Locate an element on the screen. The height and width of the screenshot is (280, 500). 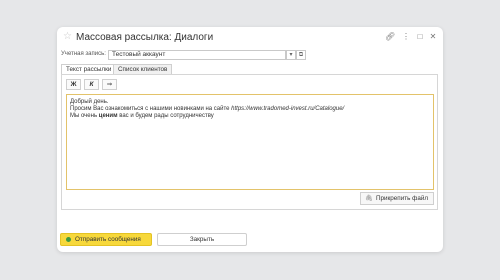
insert-link-button: ⇒ is located at coordinates (109, 84).